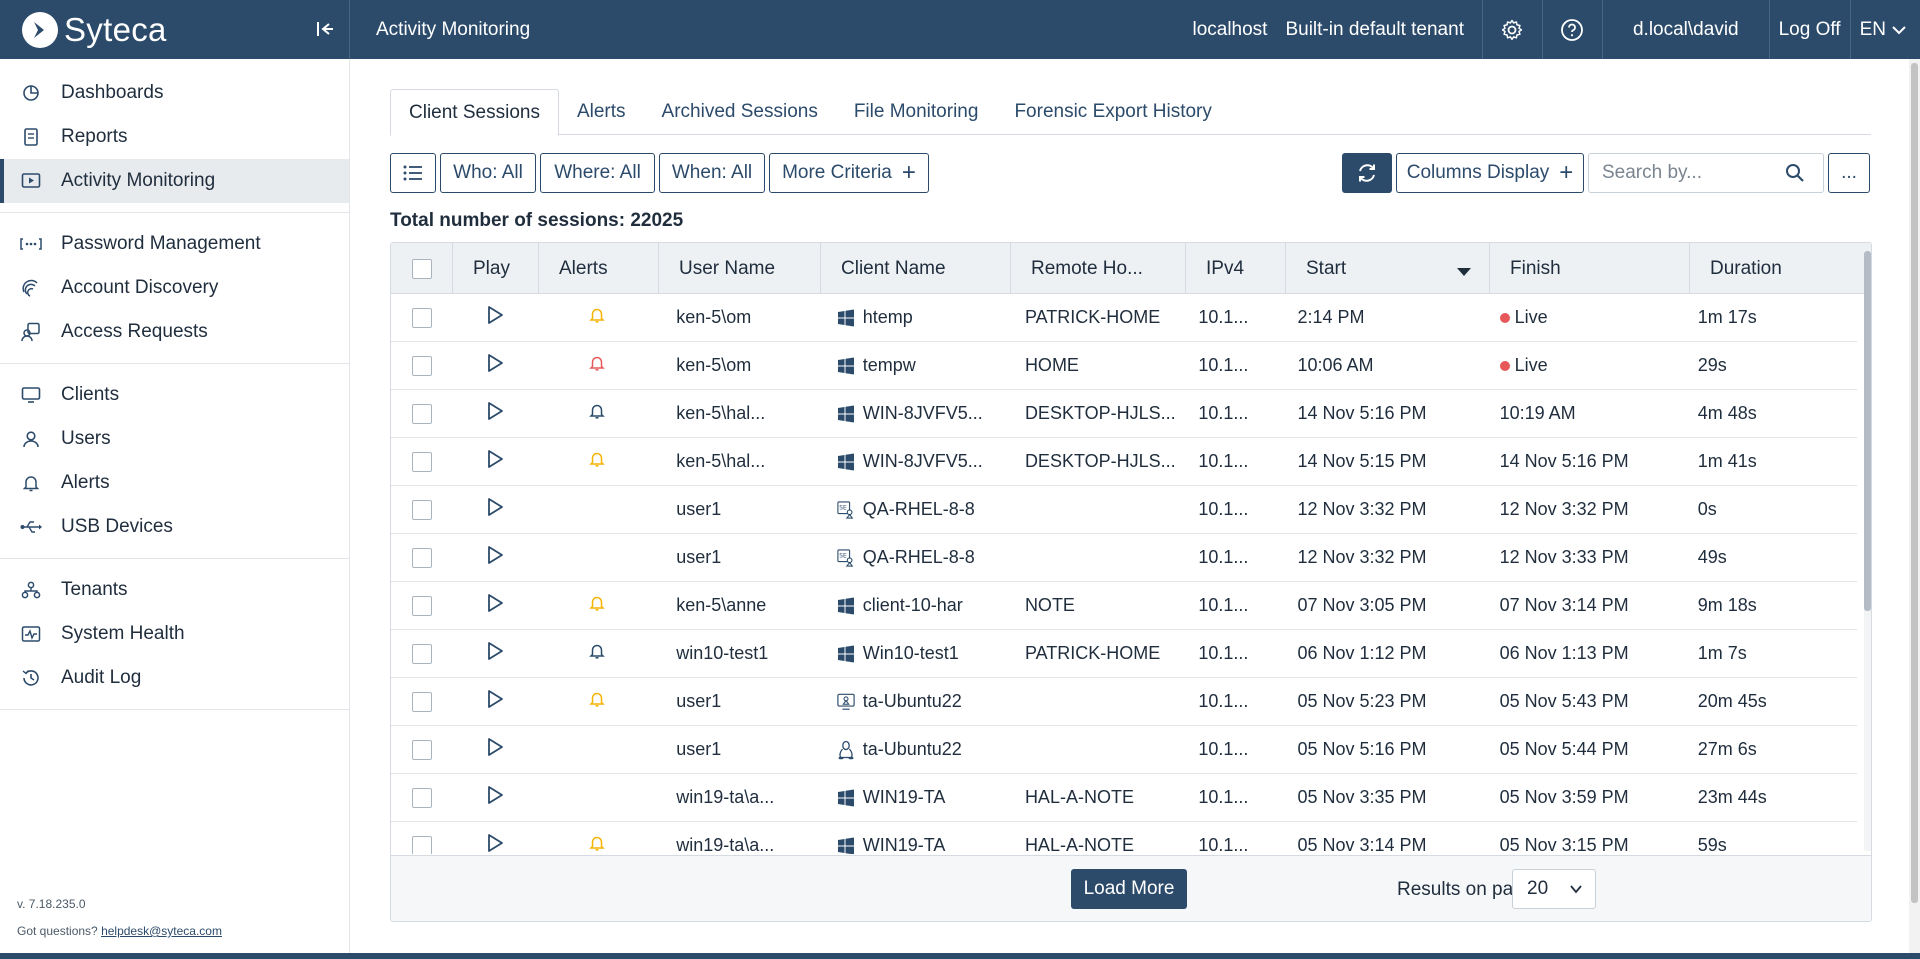 The height and width of the screenshot is (959, 1920). What do you see at coordinates (1124, 366) in the screenshot?
I see `table-row: ken-5\om tempw HOME 10.1... 10:06 AM Live 29s` at bounding box center [1124, 366].